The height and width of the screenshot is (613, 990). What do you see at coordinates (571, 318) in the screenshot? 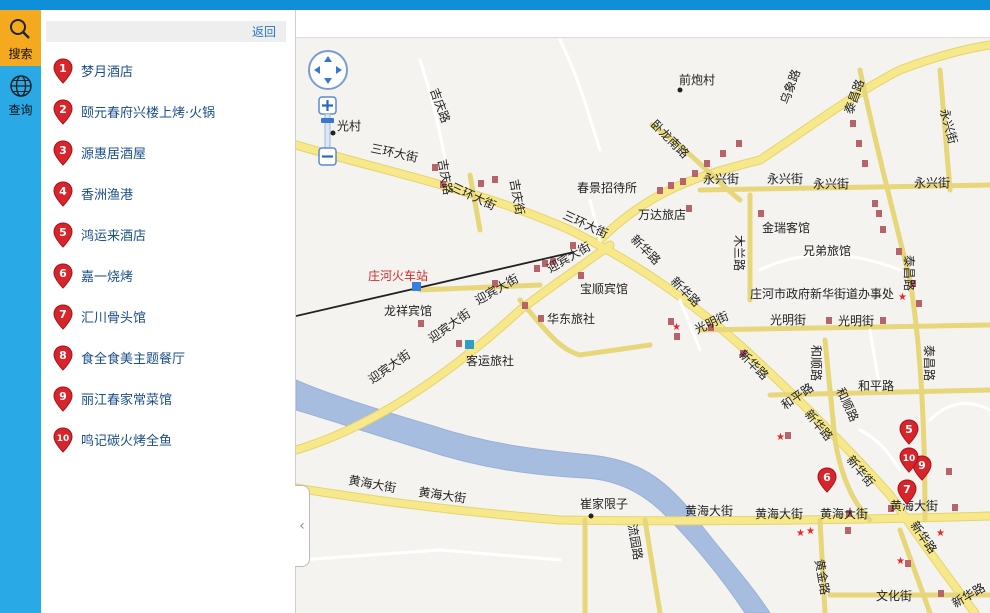
I see `label-huadong: 华东旅社` at bounding box center [571, 318].